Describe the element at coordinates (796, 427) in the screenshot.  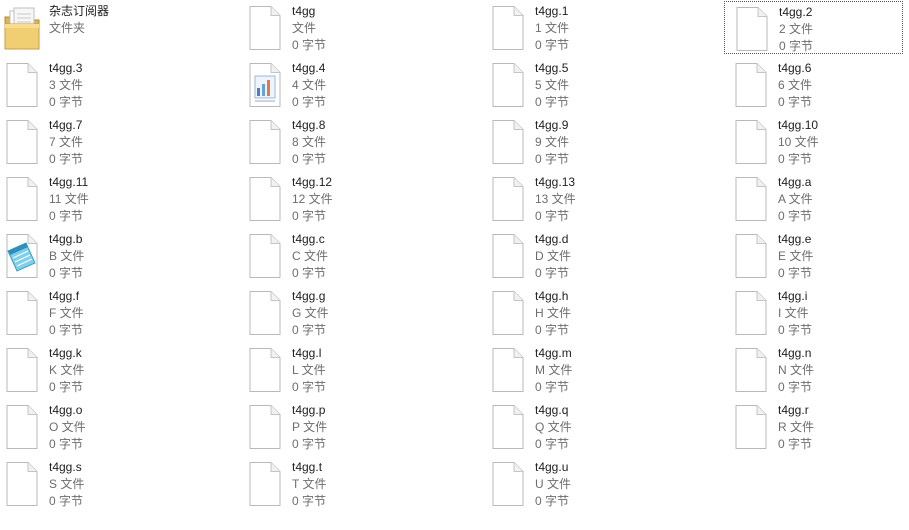
I see `file-type: R 文件` at that location.